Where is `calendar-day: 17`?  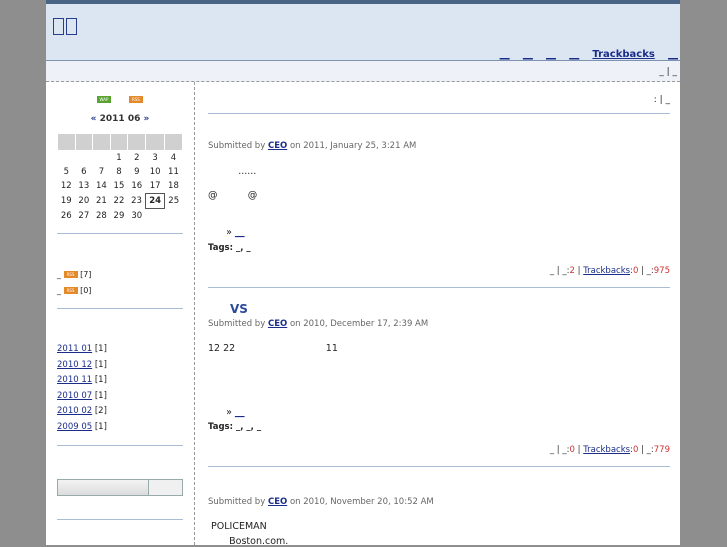 calendar-day: 17 is located at coordinates (155, 186).